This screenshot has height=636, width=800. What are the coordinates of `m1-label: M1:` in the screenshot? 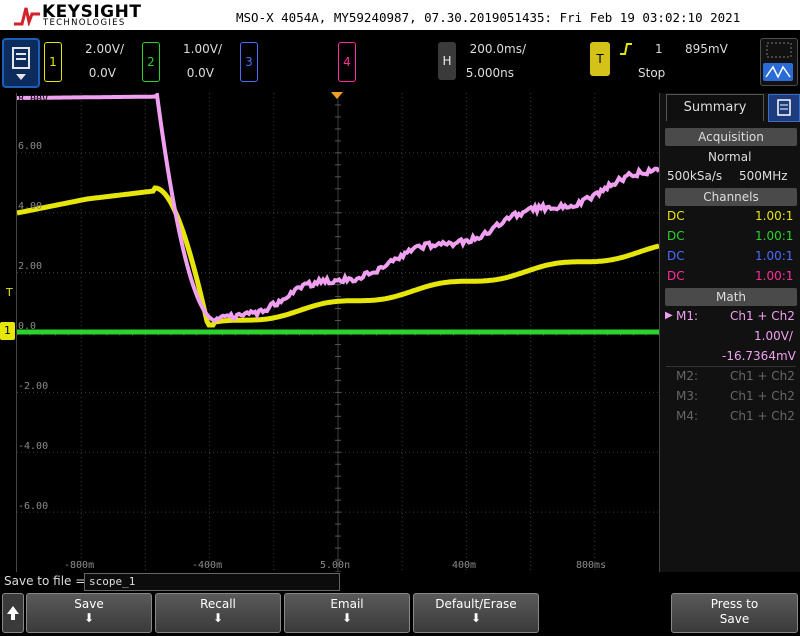 It's located at (687, 316).